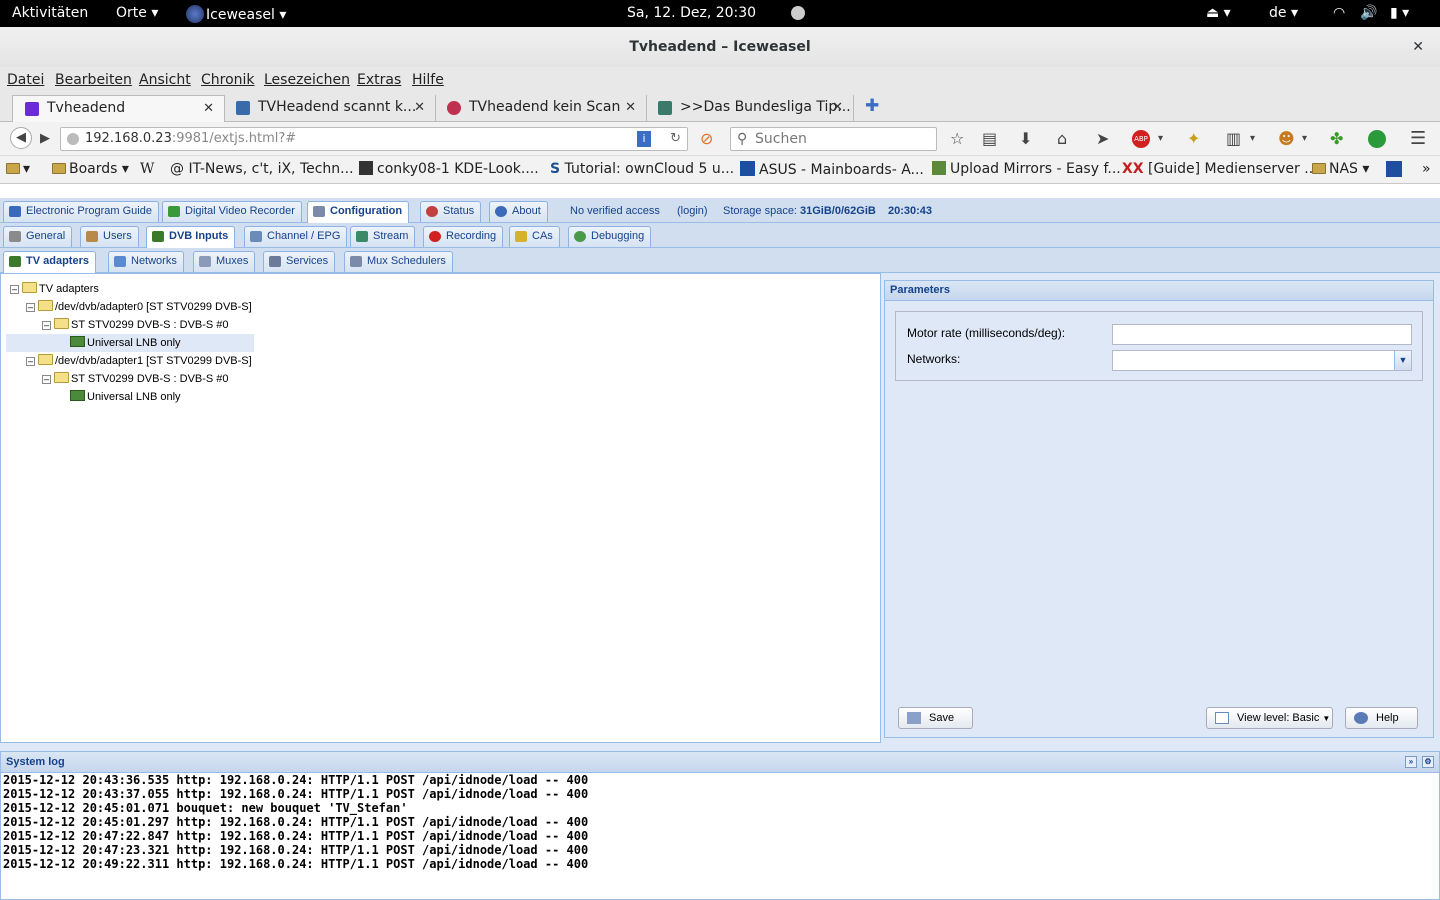  I want to click on download-icon: ⬇, so click(1025, 139).